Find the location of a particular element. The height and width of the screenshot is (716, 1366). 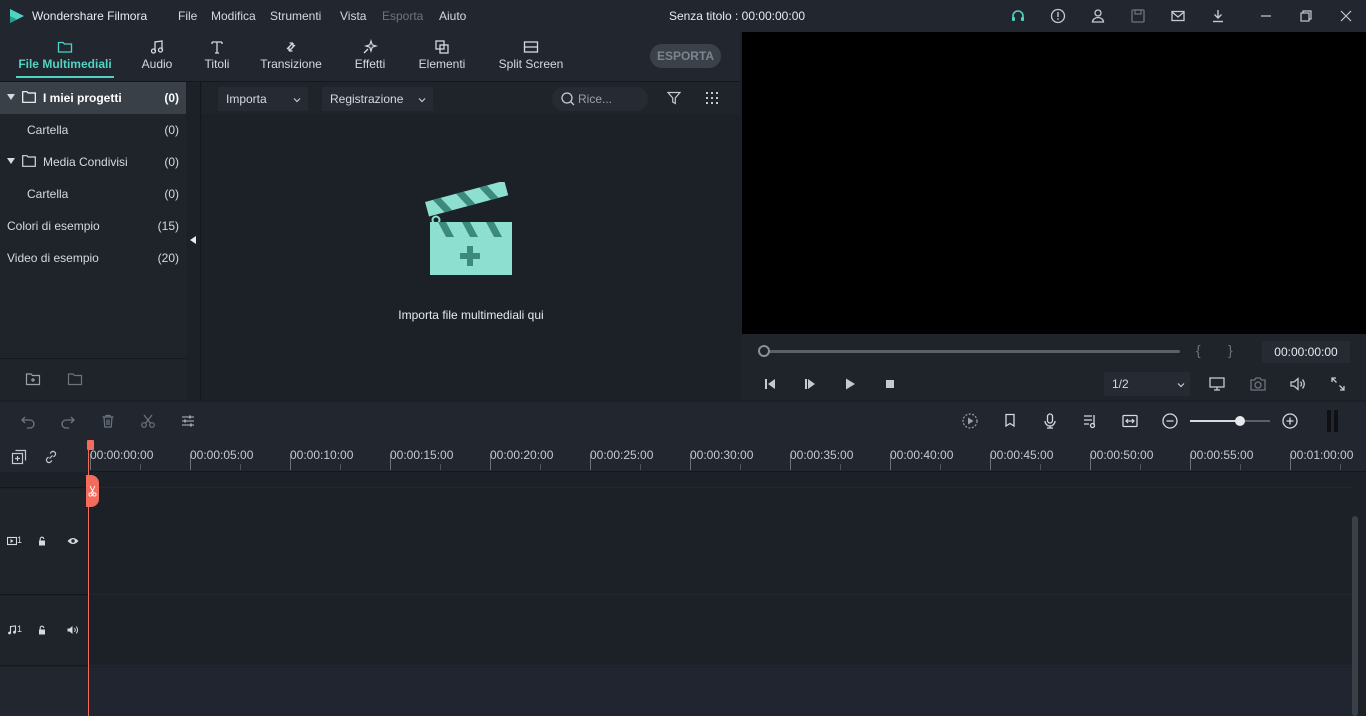

headset-icon is located at coordinates (1018, 16).